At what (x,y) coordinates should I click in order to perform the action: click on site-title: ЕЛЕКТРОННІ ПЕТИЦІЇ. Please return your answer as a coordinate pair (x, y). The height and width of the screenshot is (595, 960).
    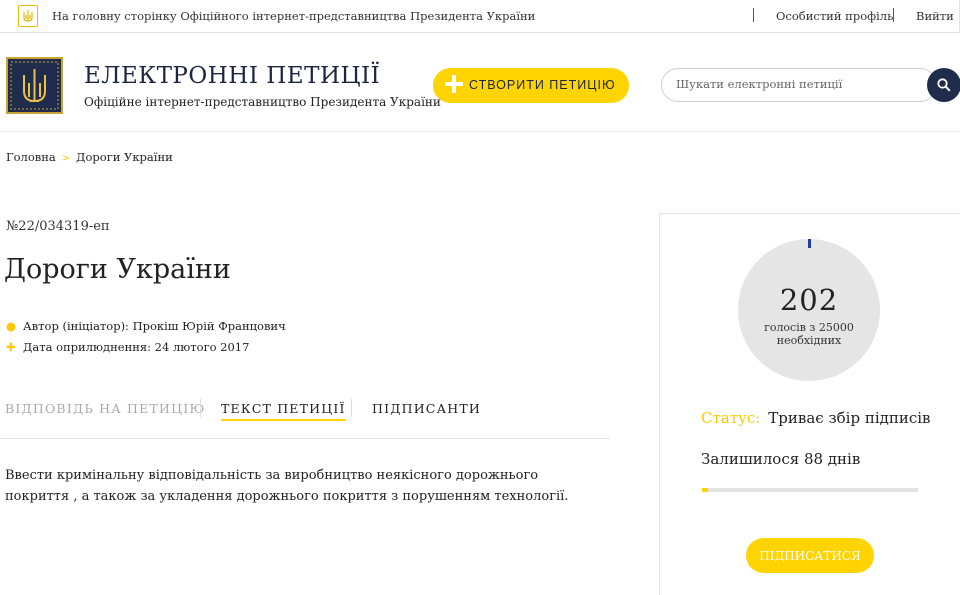
    Looking at the image, I should click on (232, 76).